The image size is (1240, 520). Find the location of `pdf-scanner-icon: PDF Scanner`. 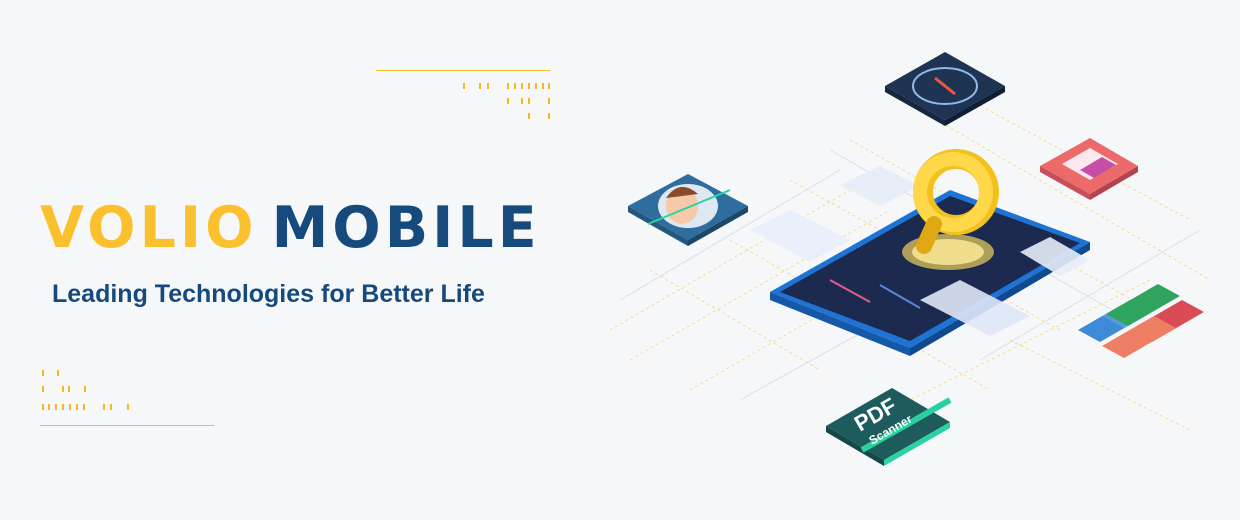

pdf-scanner-icon: PDF Scanner is located at coordinates (889, 427).